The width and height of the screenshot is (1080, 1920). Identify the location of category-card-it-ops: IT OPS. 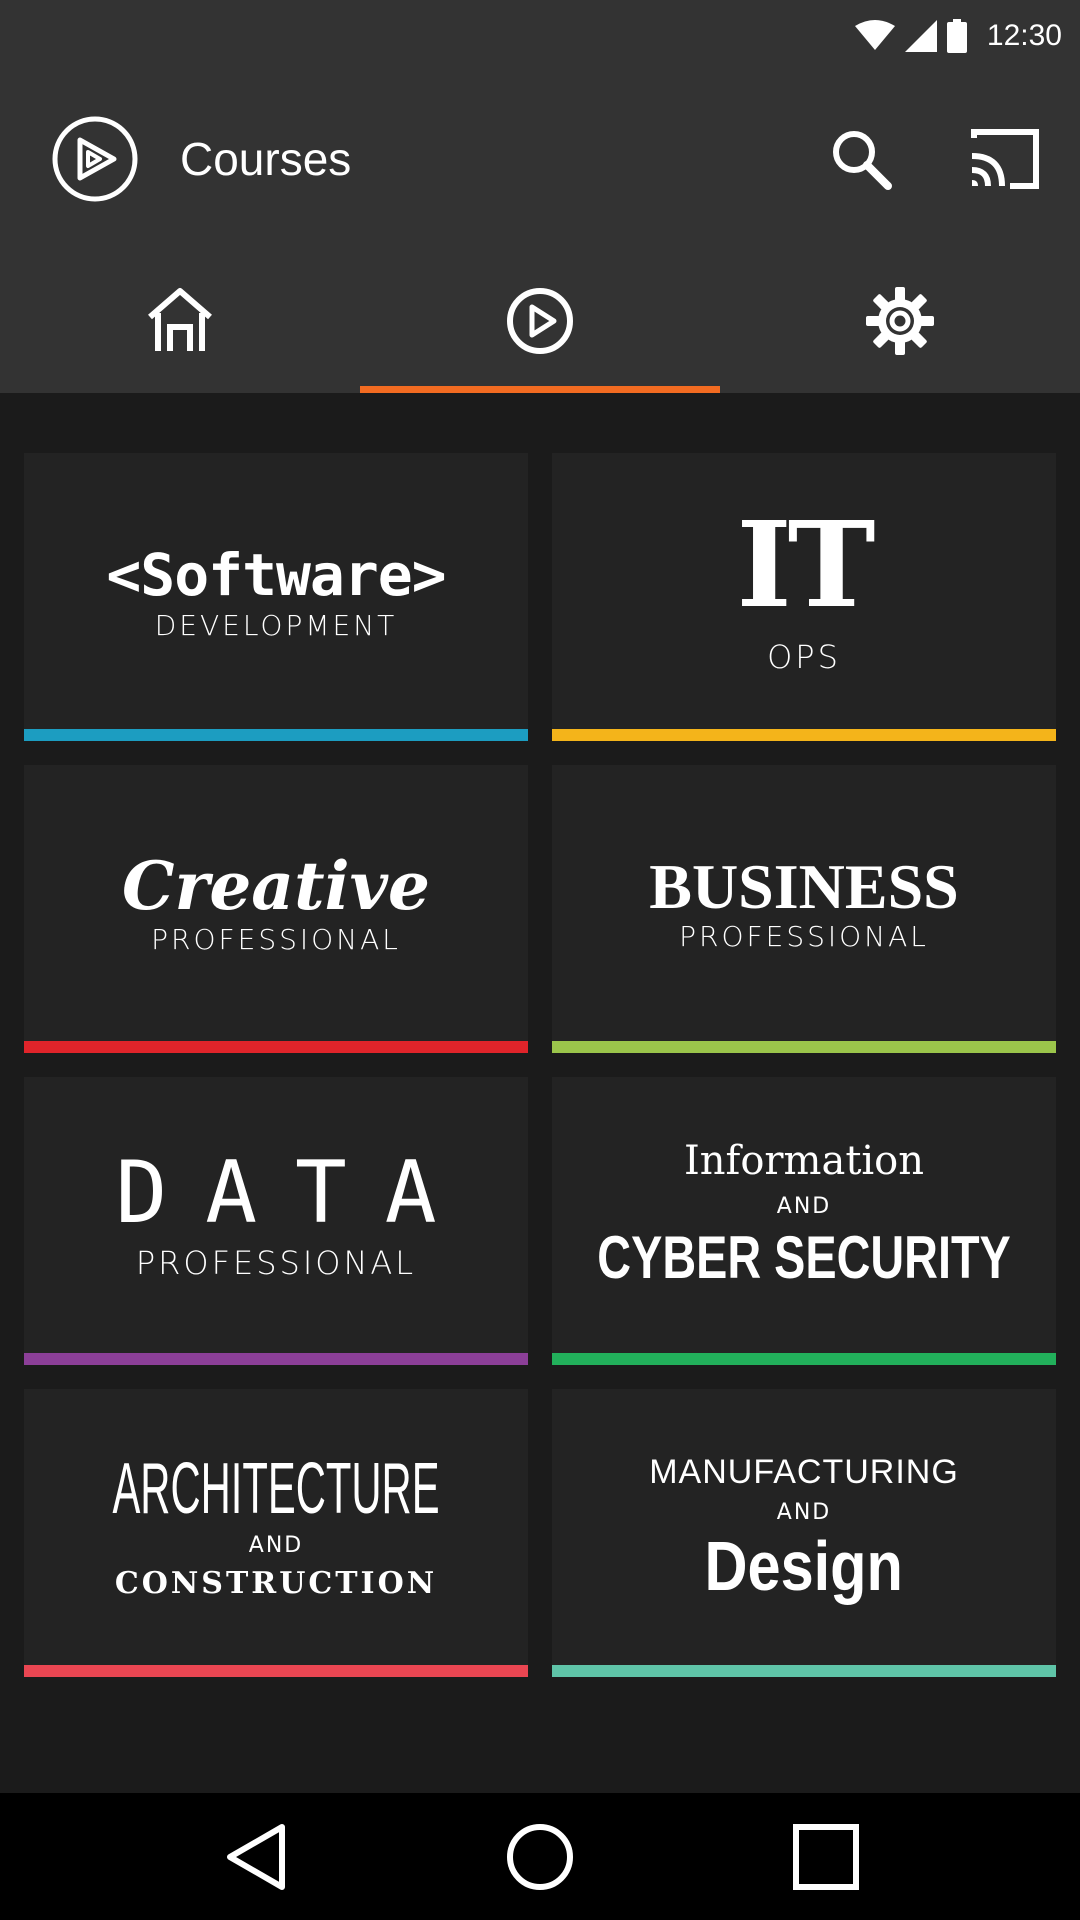
(804, 597).